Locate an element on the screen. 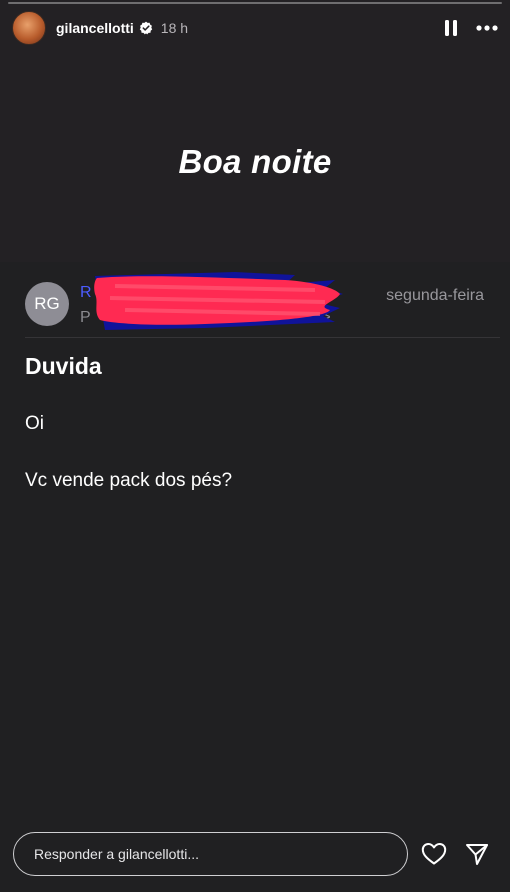  email-body-line: Vc vende pack dos pés? is located at coordinates (129, 480).